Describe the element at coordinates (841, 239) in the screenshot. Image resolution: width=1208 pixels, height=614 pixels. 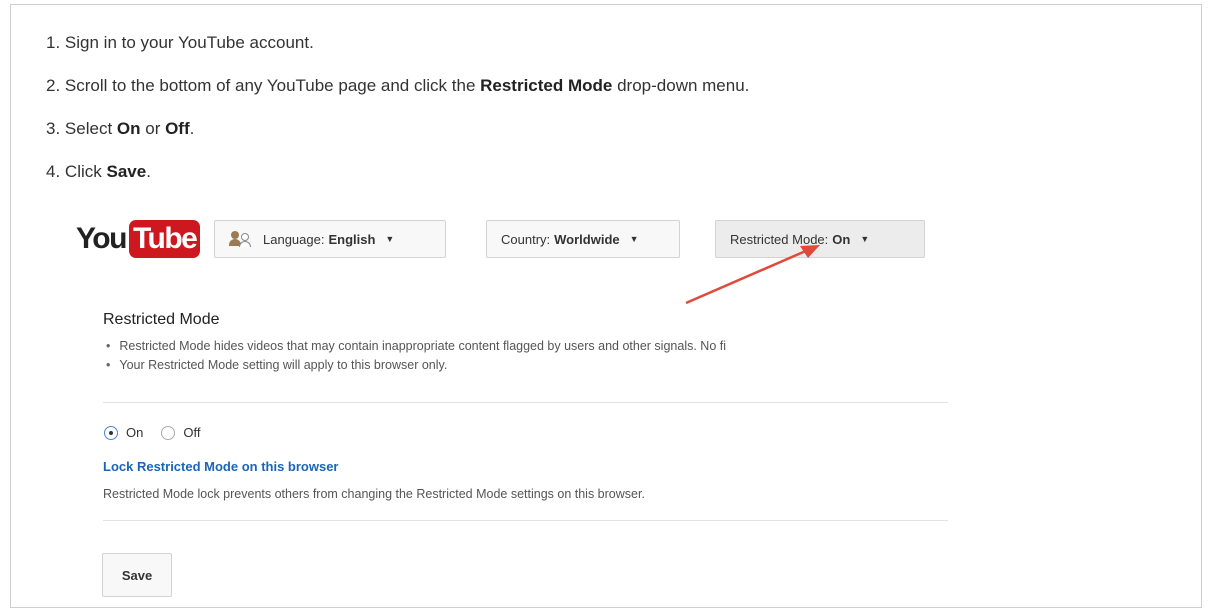
I see `restricted-mode-value: On` at that location.